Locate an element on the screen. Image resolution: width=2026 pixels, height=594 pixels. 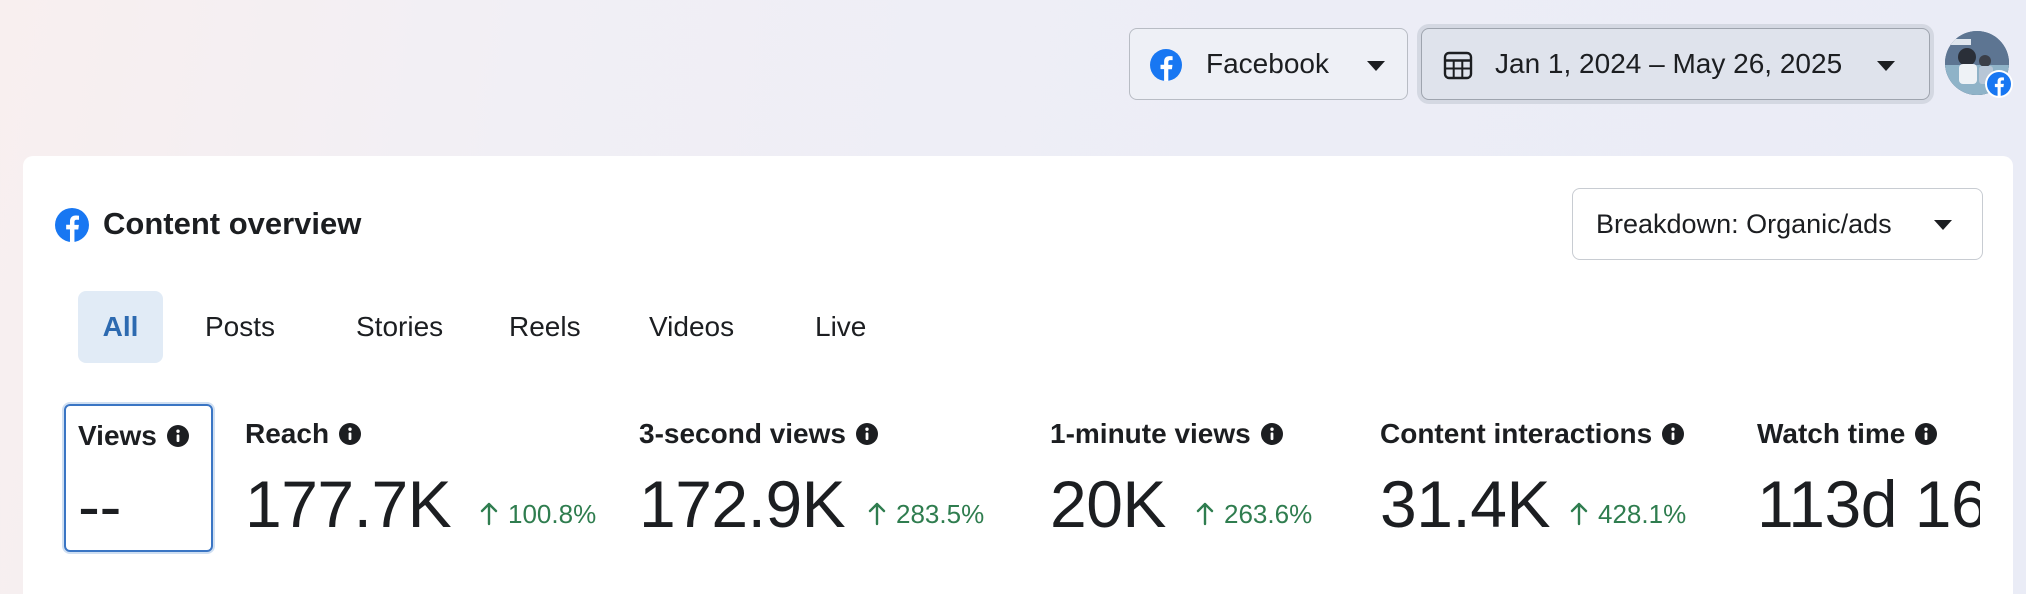
tab-reels: Reels is located at coordinates (545, 327).